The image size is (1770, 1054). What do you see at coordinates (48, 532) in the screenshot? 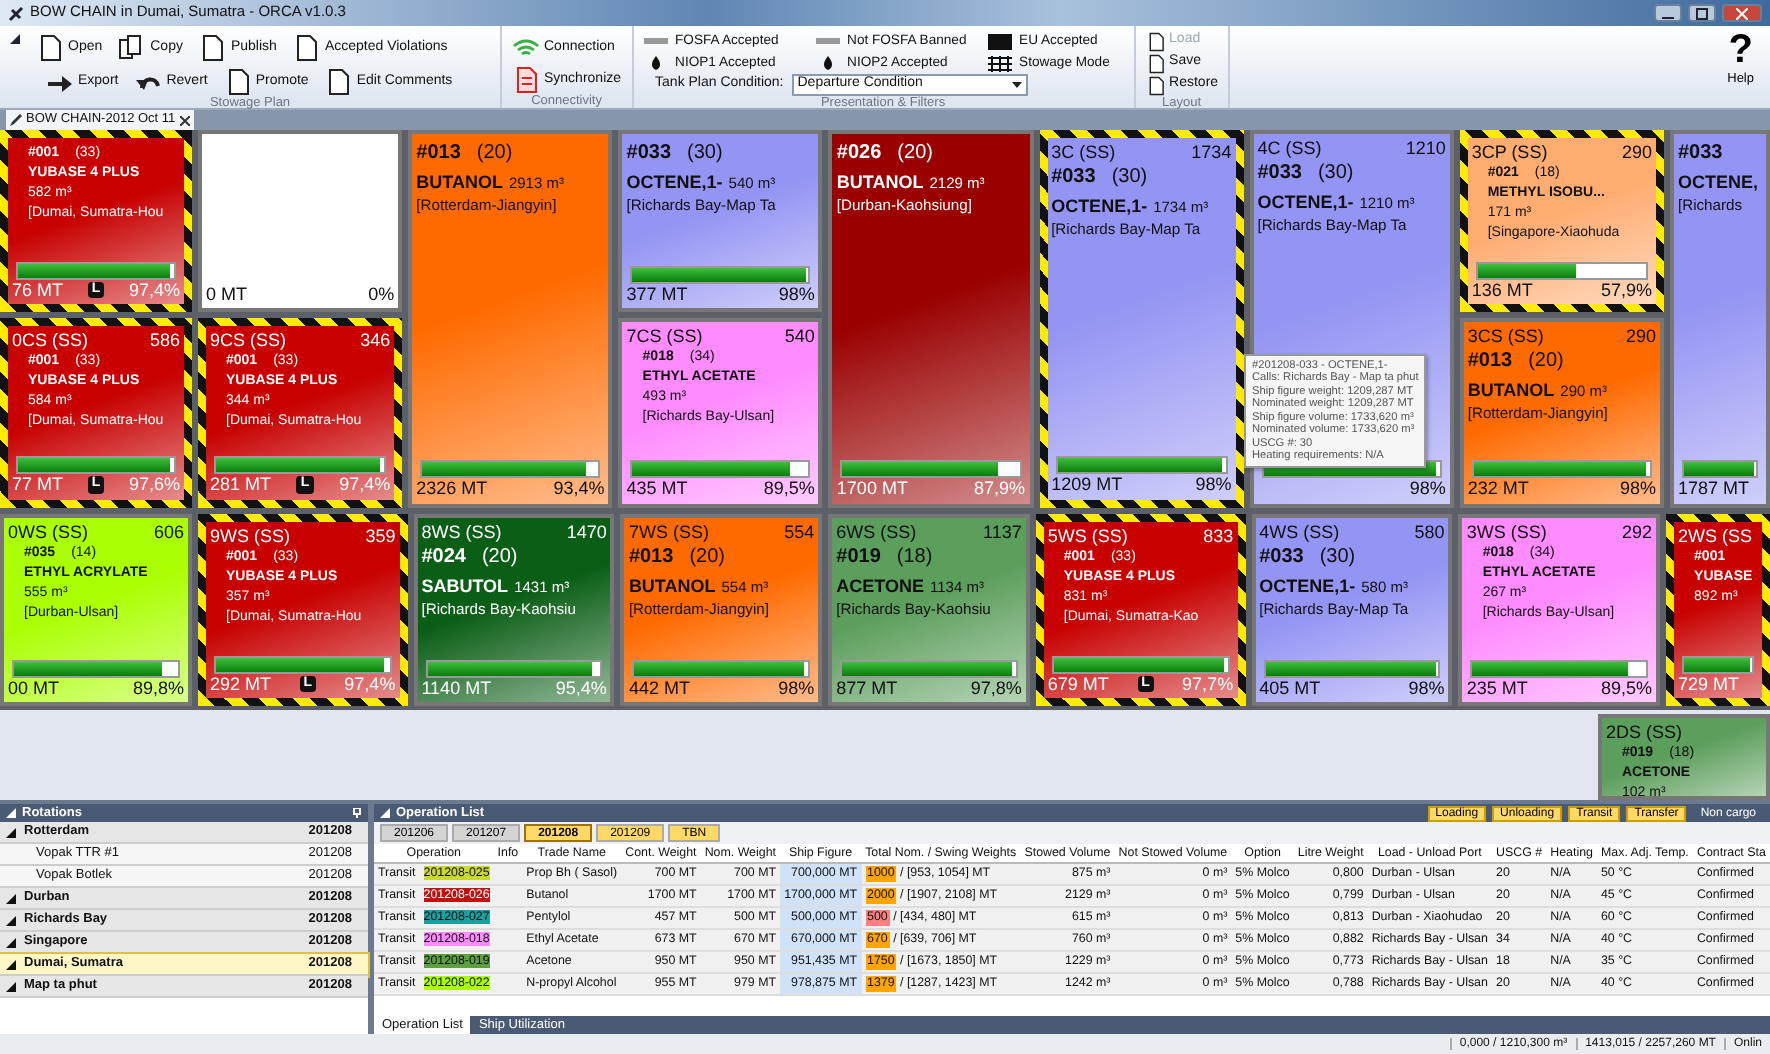
I see `tank-label: 0WS (SS)` at bounding box center [48, 532].